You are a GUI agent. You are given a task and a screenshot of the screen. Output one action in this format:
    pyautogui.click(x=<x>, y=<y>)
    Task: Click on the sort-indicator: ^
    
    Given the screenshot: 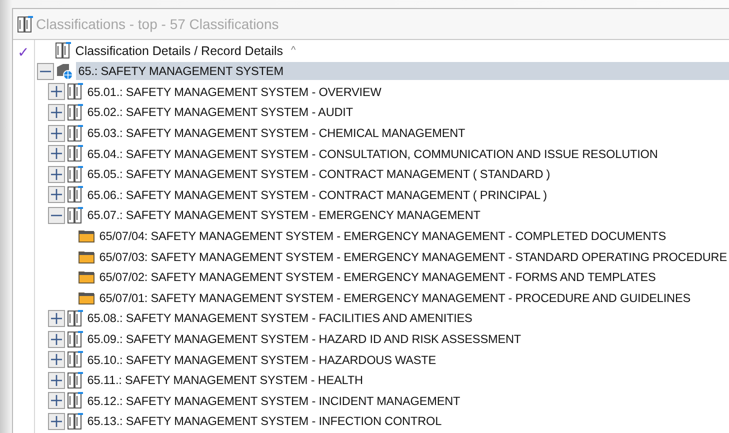 What is the action you would take?
    pyautogui.click(x=293, y=50)
    